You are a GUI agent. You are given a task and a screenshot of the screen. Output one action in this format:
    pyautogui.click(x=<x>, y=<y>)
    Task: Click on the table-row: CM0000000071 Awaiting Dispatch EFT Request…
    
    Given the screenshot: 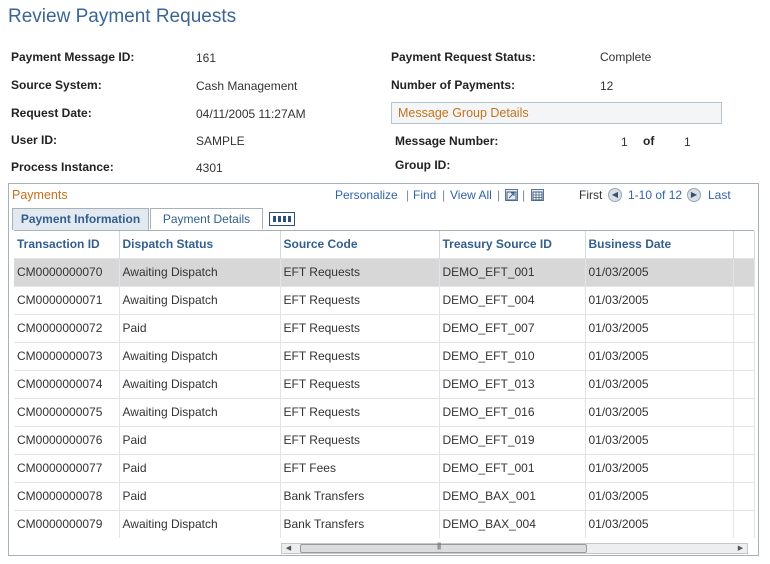 What is the action you would take?
    pyautogui.click(x=384, y=299)
    